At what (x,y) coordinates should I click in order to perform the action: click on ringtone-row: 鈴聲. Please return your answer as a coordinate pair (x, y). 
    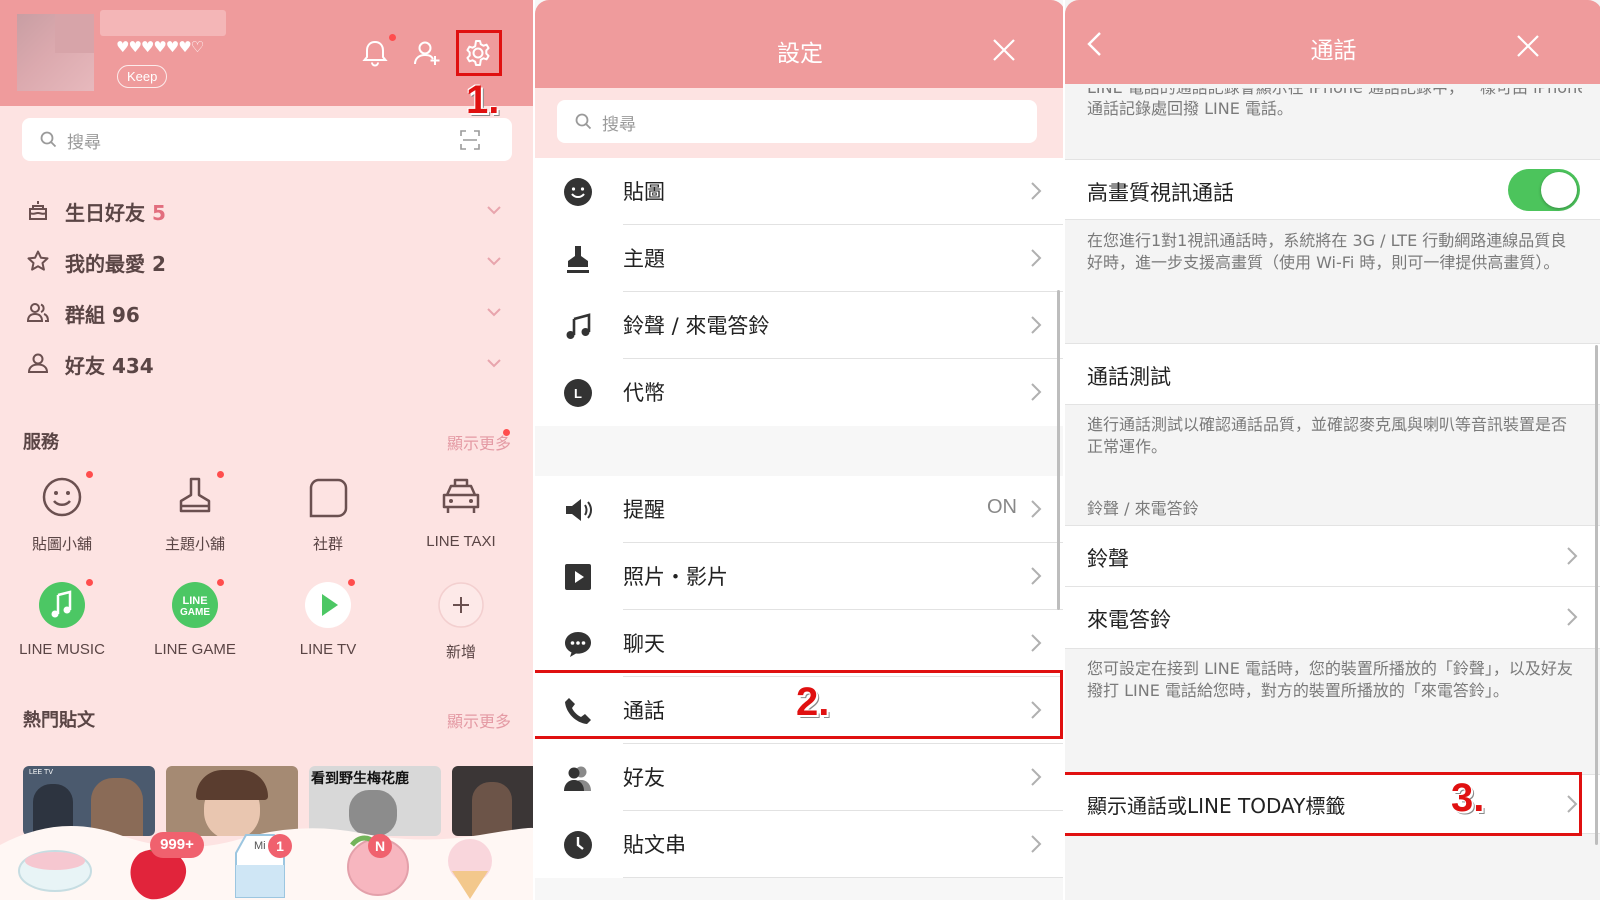
    Looking at the image, I should click on (1332, 556).